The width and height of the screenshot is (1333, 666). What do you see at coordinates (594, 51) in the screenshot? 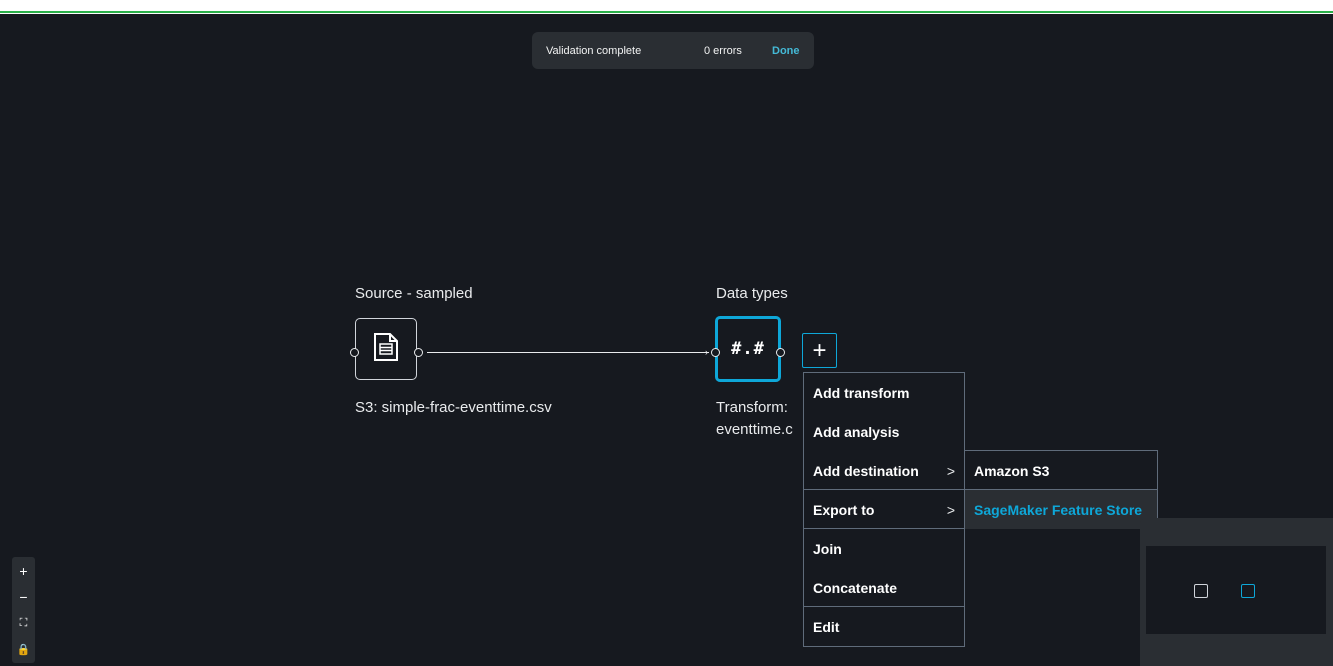
I see `validation-title: Validation complete` at bounding box center [594, 51].